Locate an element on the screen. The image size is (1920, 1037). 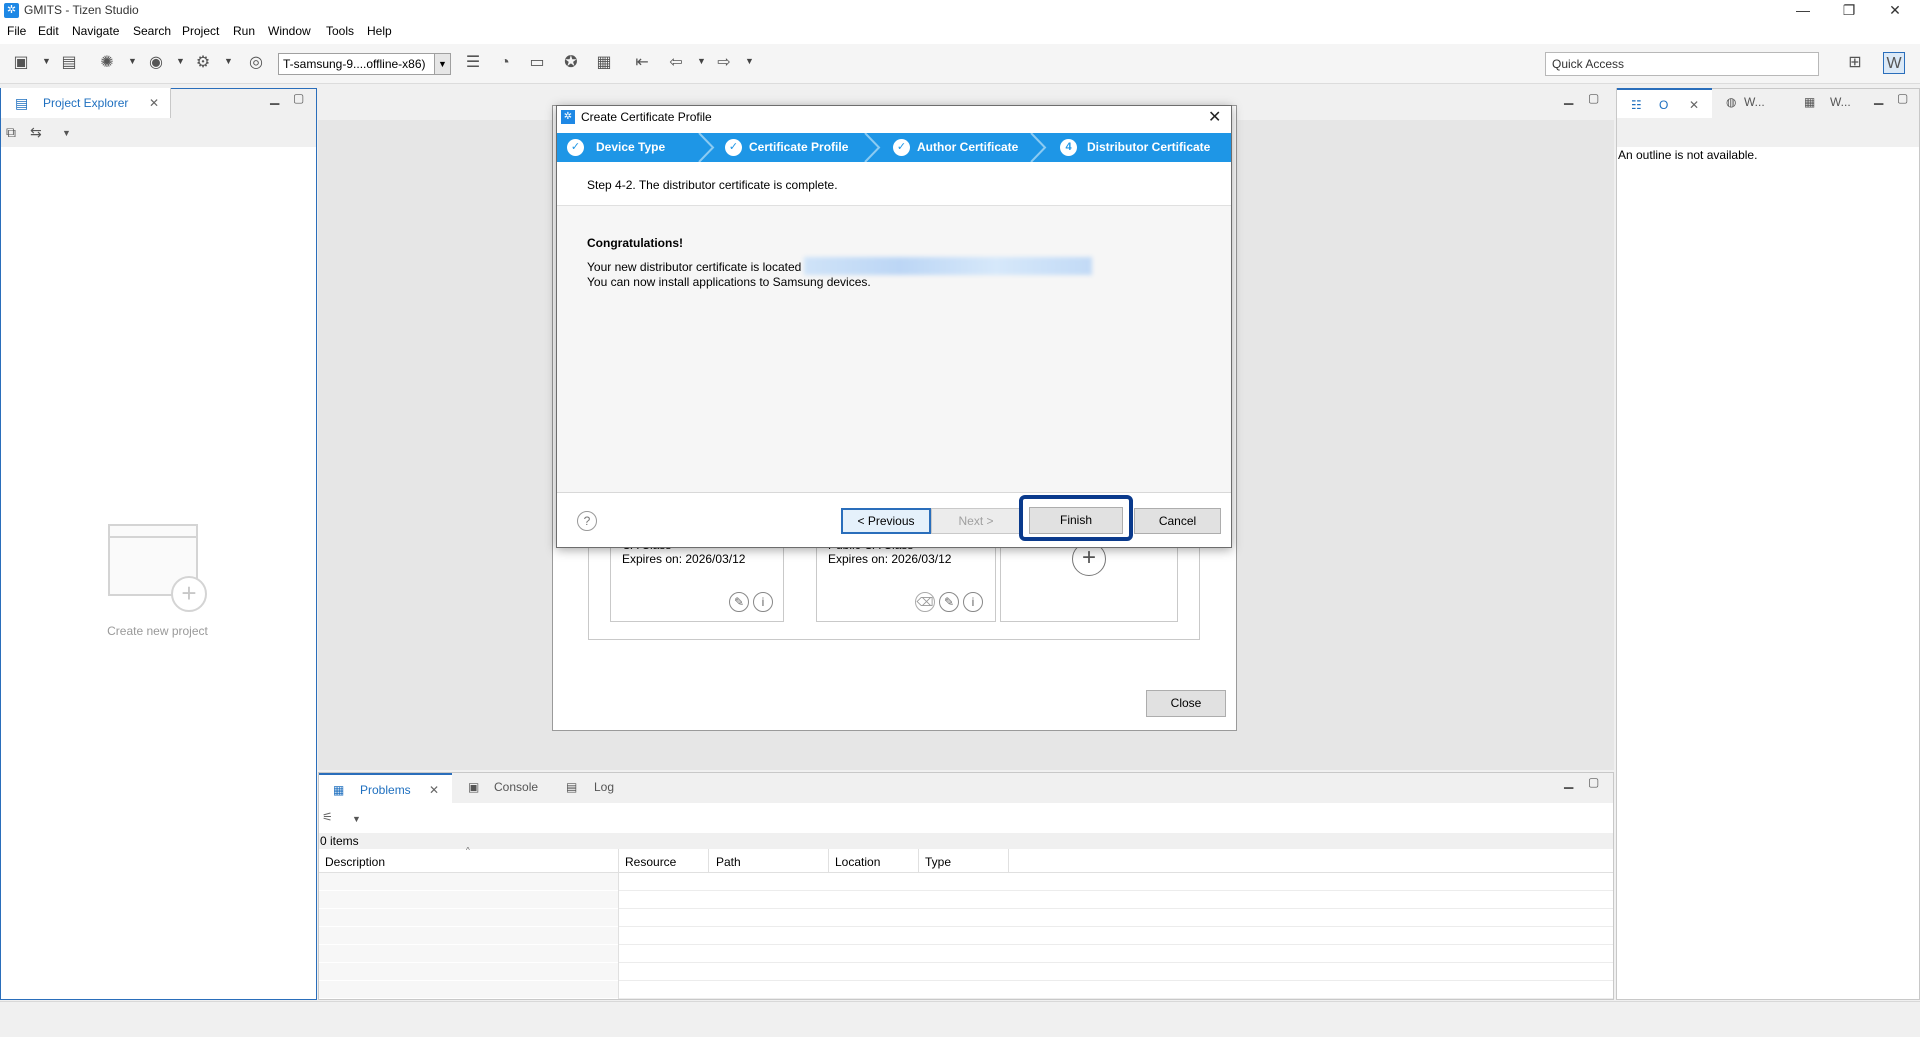
new-icon: ▣ is located at coordinates (21, 63).